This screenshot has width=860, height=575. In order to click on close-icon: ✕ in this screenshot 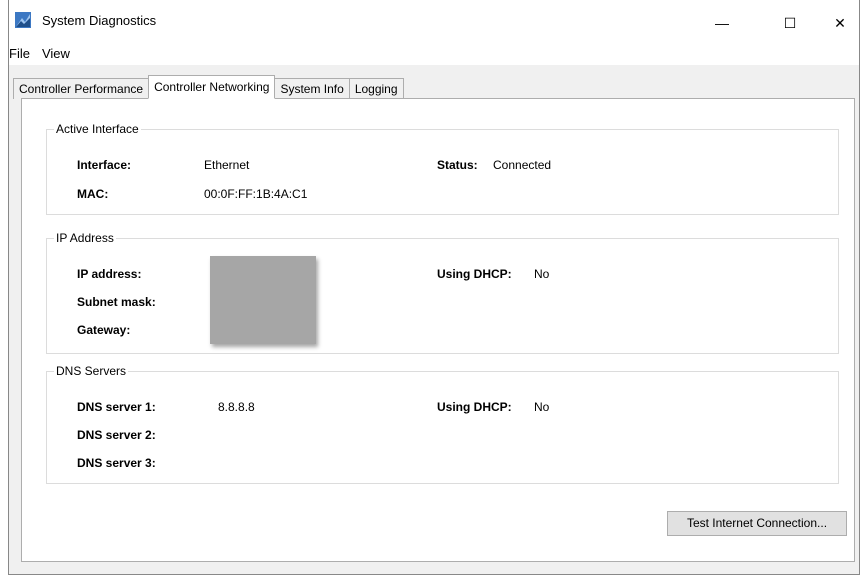, I will do `click(840, 22)`.